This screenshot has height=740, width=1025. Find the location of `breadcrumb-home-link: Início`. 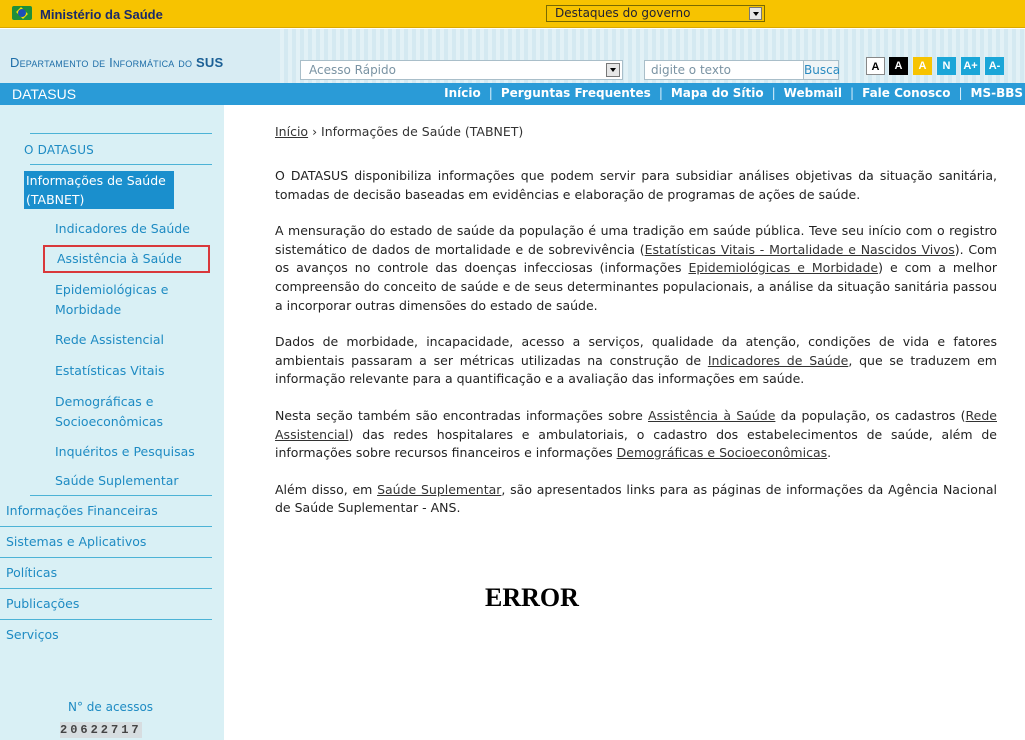

breadcrumb-home-link: Início is located at coordinates (291, 131).